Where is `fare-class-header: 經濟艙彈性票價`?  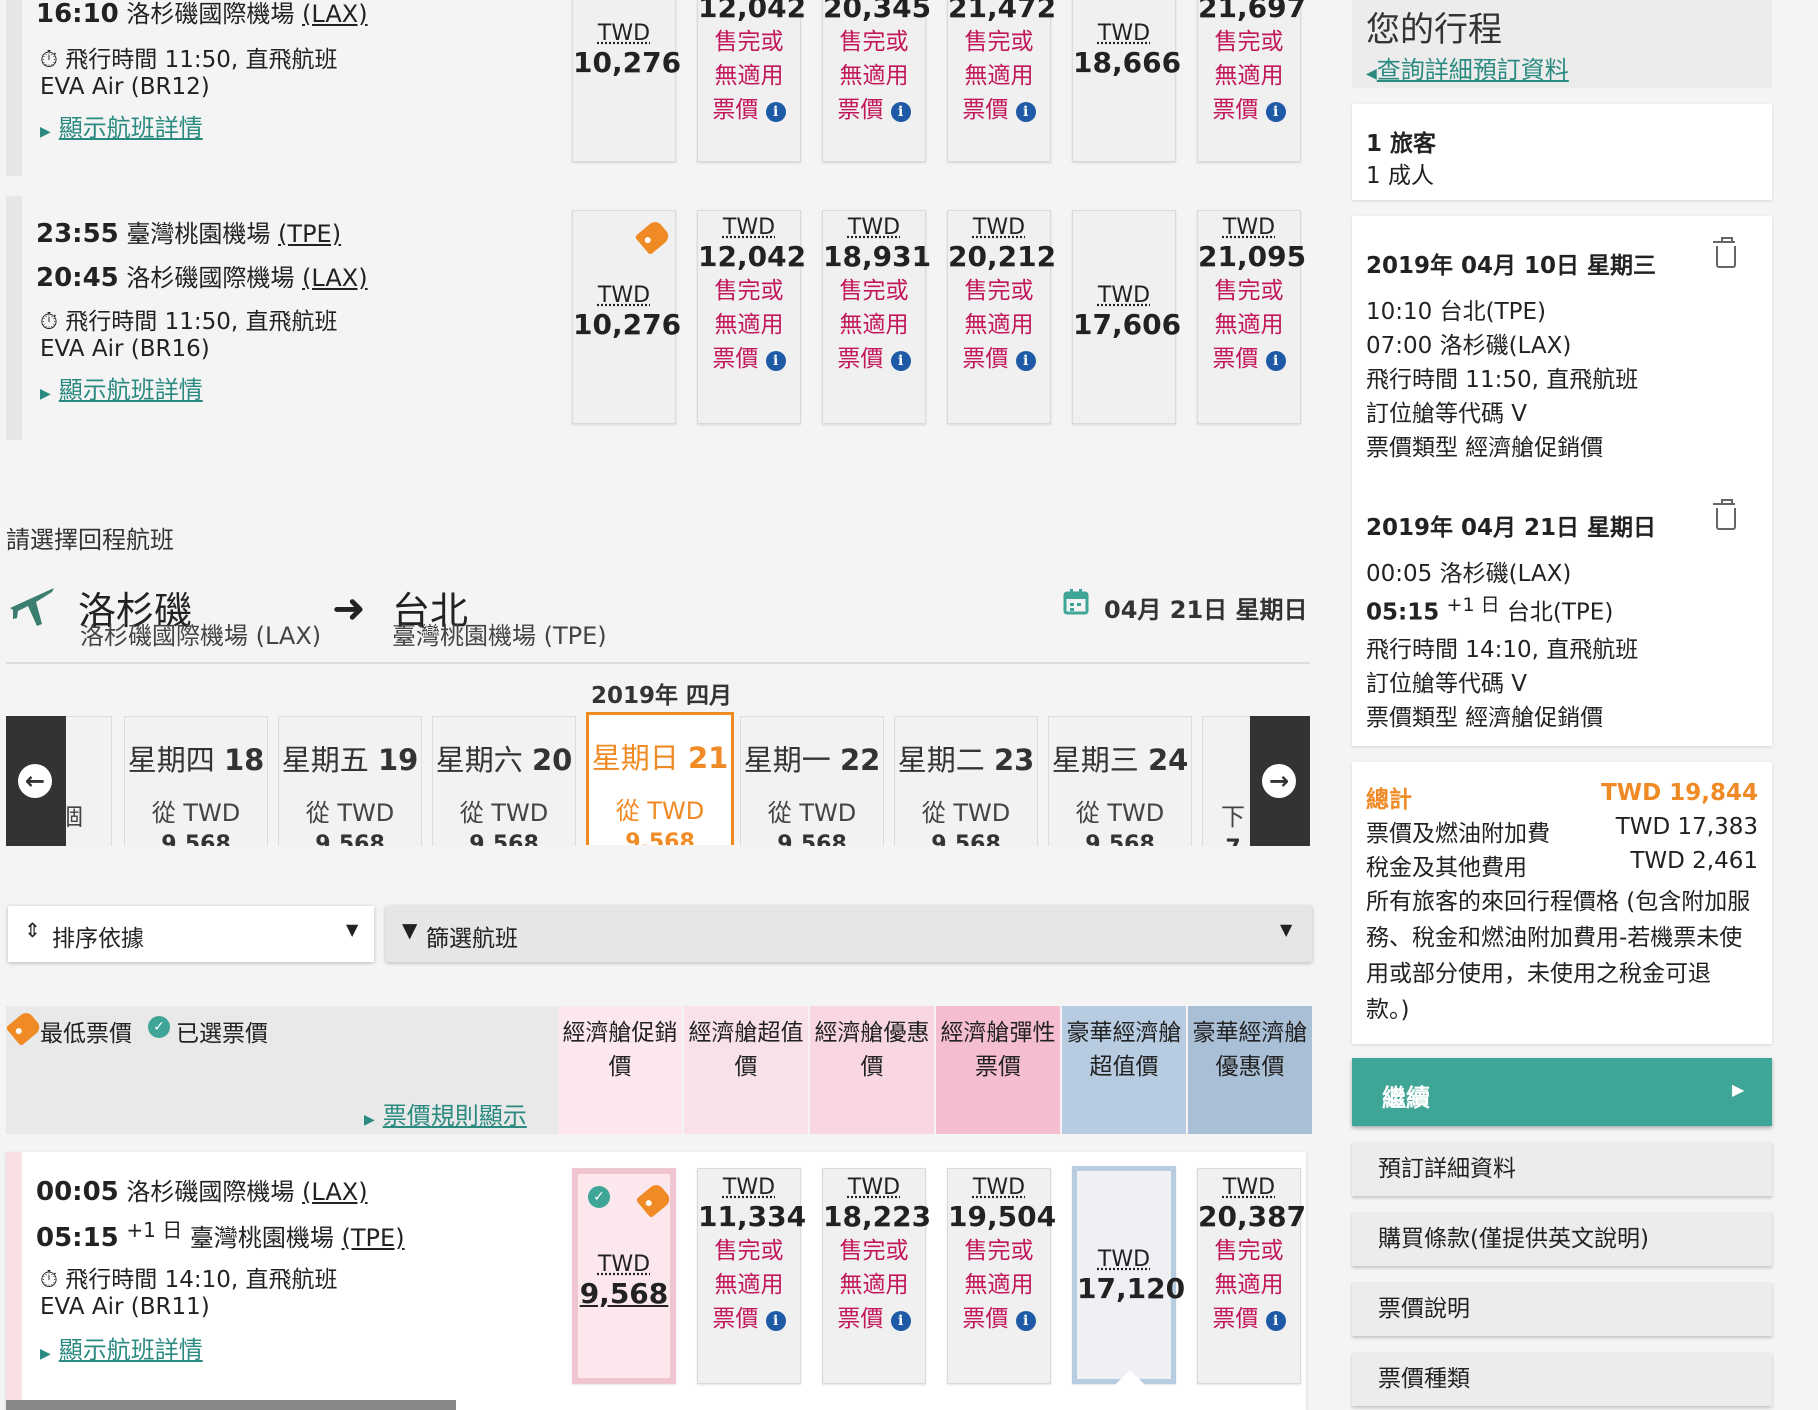
fare-class-header: 經濟艙彈性票價 is located at coordinates (998, 1070).